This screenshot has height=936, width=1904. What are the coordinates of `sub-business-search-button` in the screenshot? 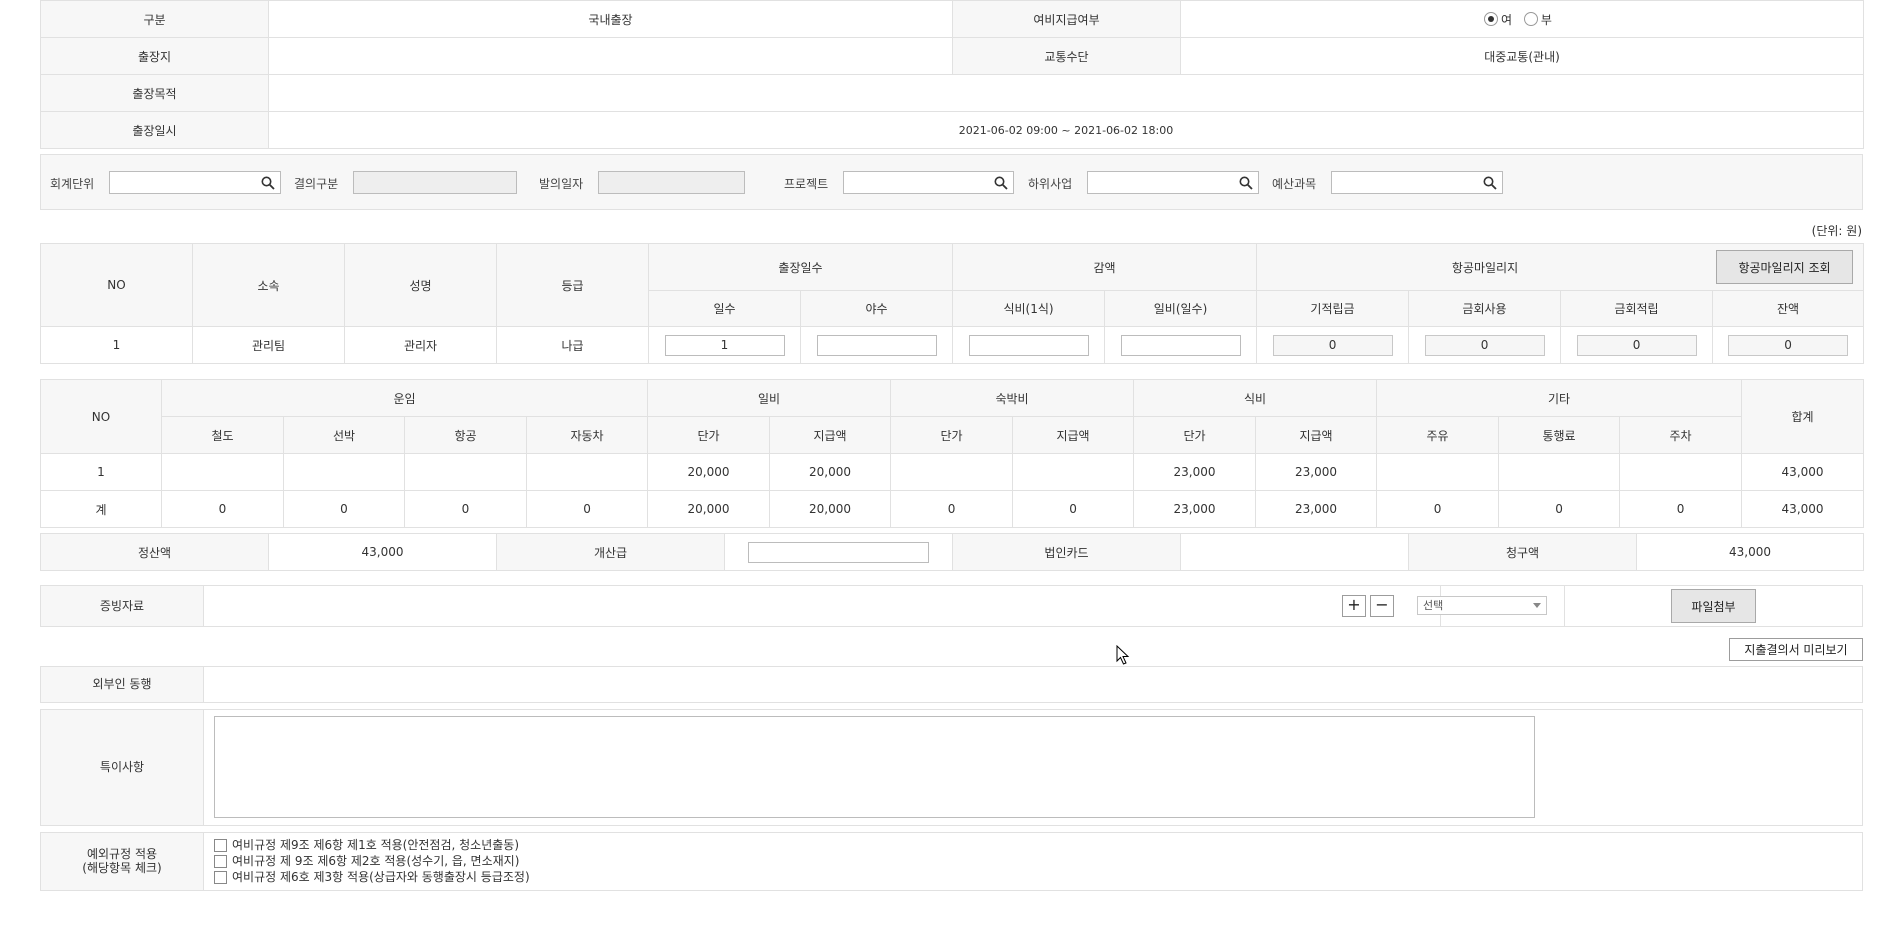 It's located at (1246, 182).